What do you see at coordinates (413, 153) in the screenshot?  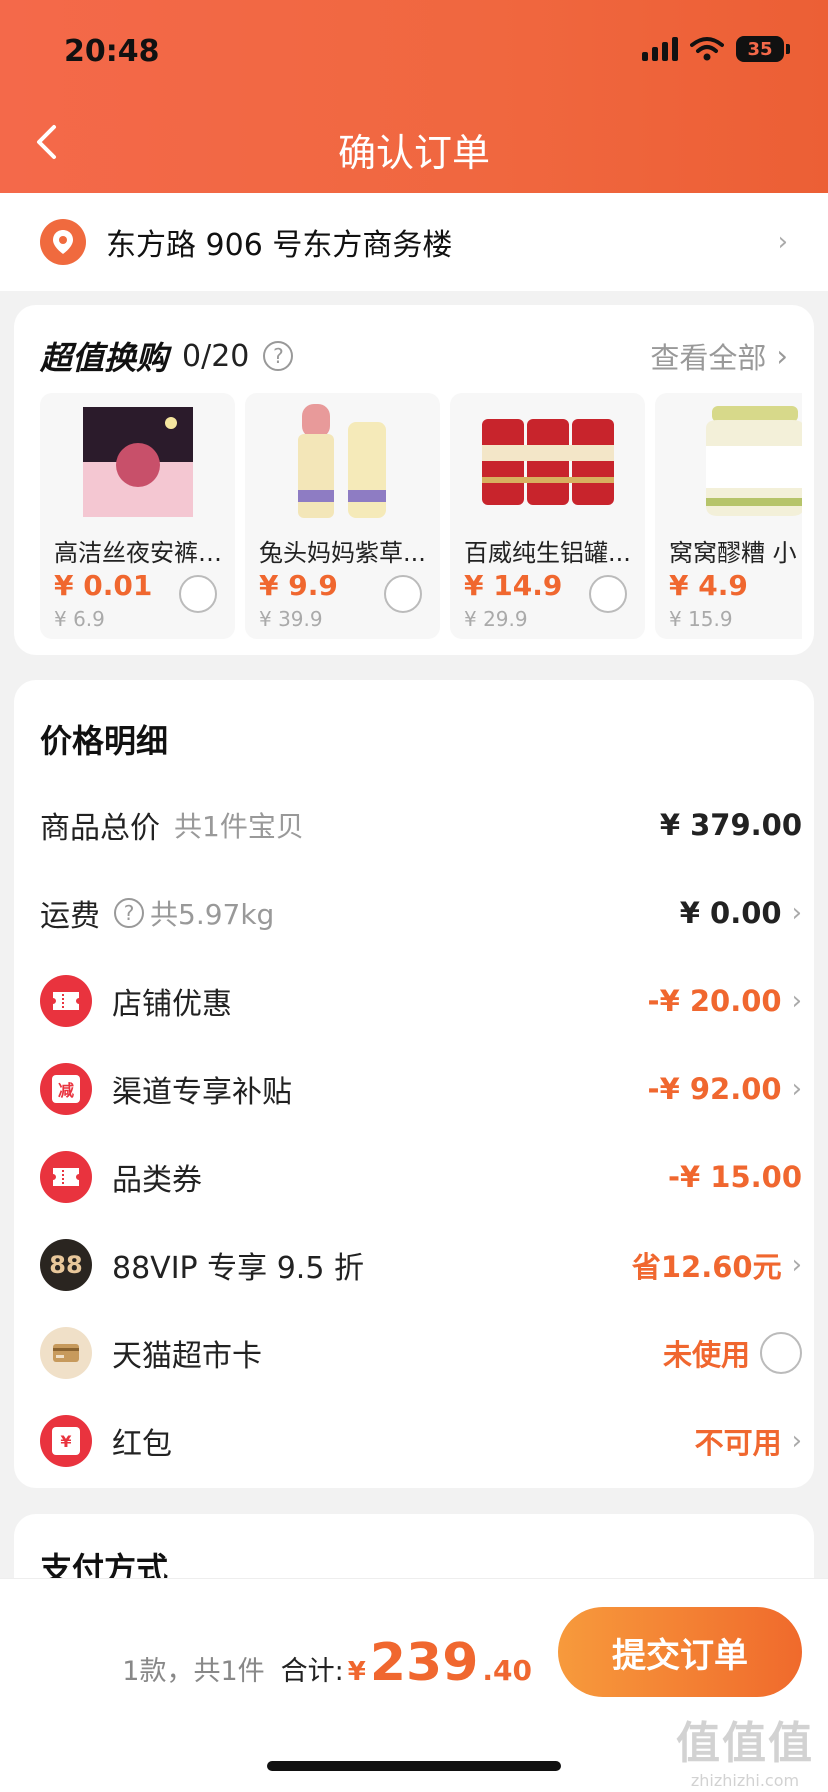 I see `page-title: 确认订单` at bounding box center [413, 153].